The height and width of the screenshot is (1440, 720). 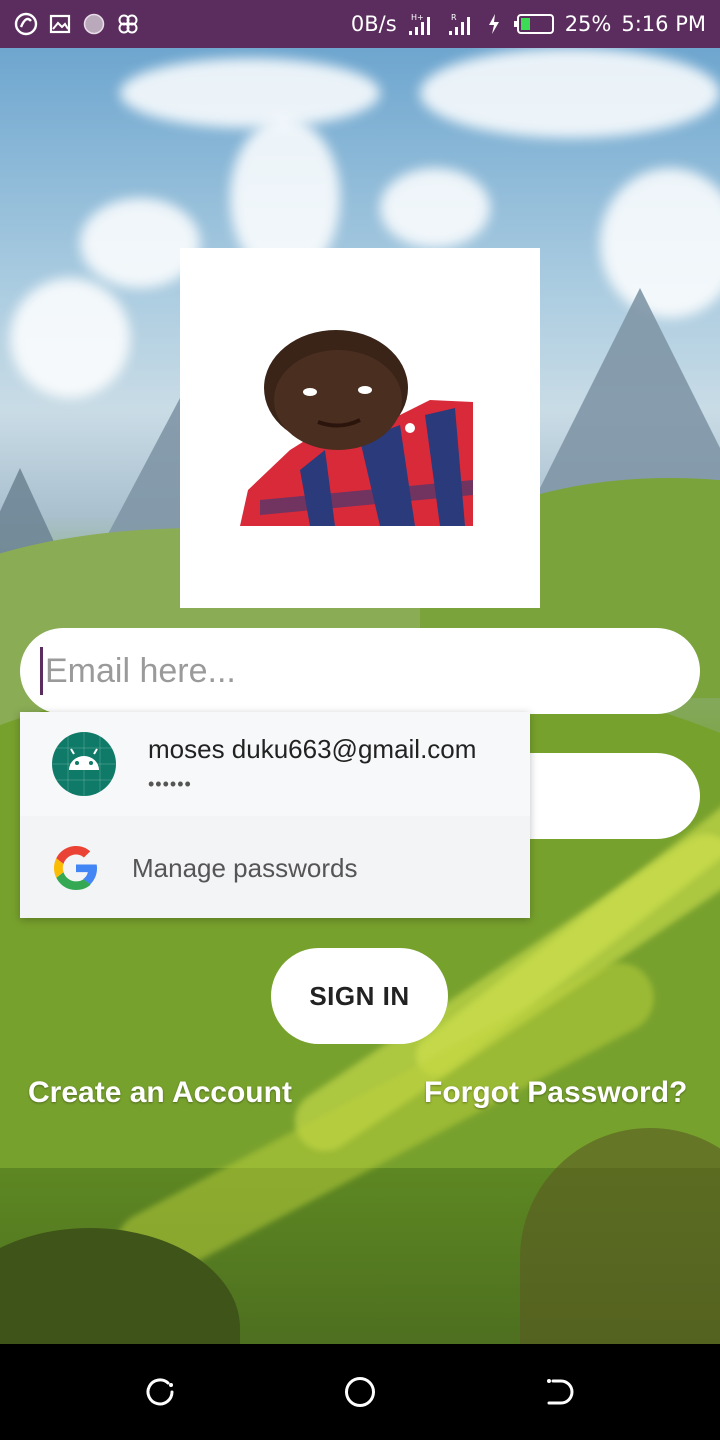 What do you see at coordinates (588, 24) in the screenshot?
I see `battery-percent: 25%` at bounding box center [588, 24].